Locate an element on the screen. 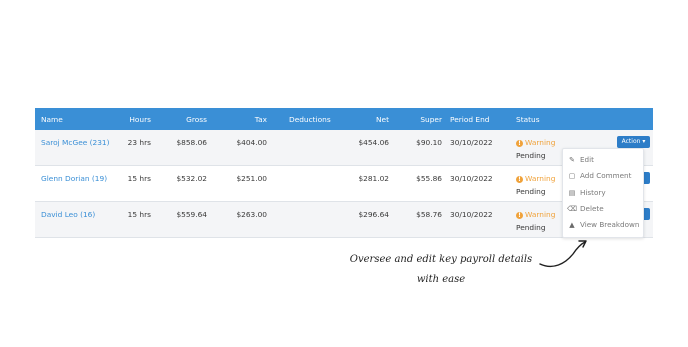  gross-cell: $858.06 is located at coordinates (191, 142).